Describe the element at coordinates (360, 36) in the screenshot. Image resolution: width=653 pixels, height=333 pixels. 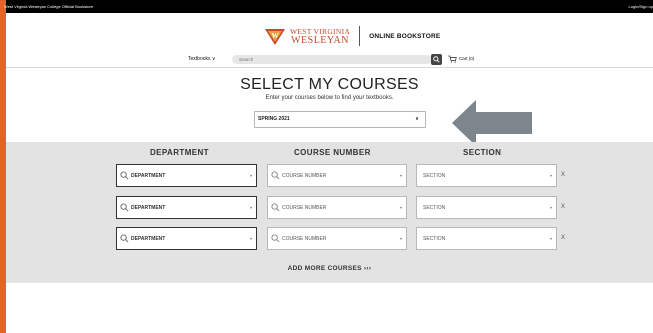
I see `logo-divider` at that location.